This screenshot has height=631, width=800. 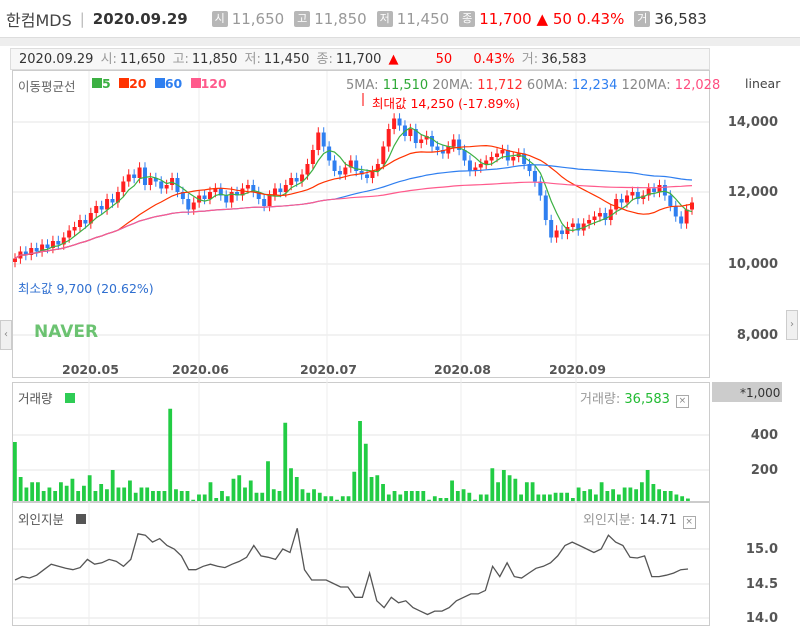 I want to click on foreign-line, so click(x=351, y=572).